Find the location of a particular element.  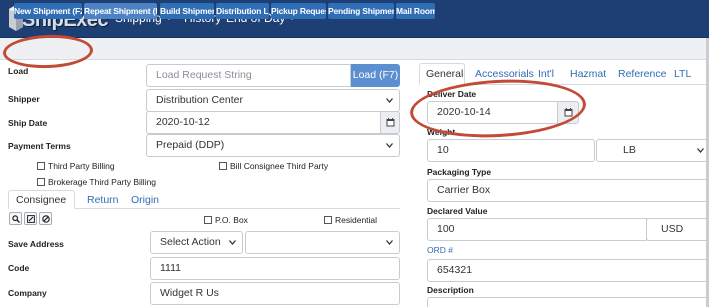

weight-value: 10 is located at coordinates (443, 150).